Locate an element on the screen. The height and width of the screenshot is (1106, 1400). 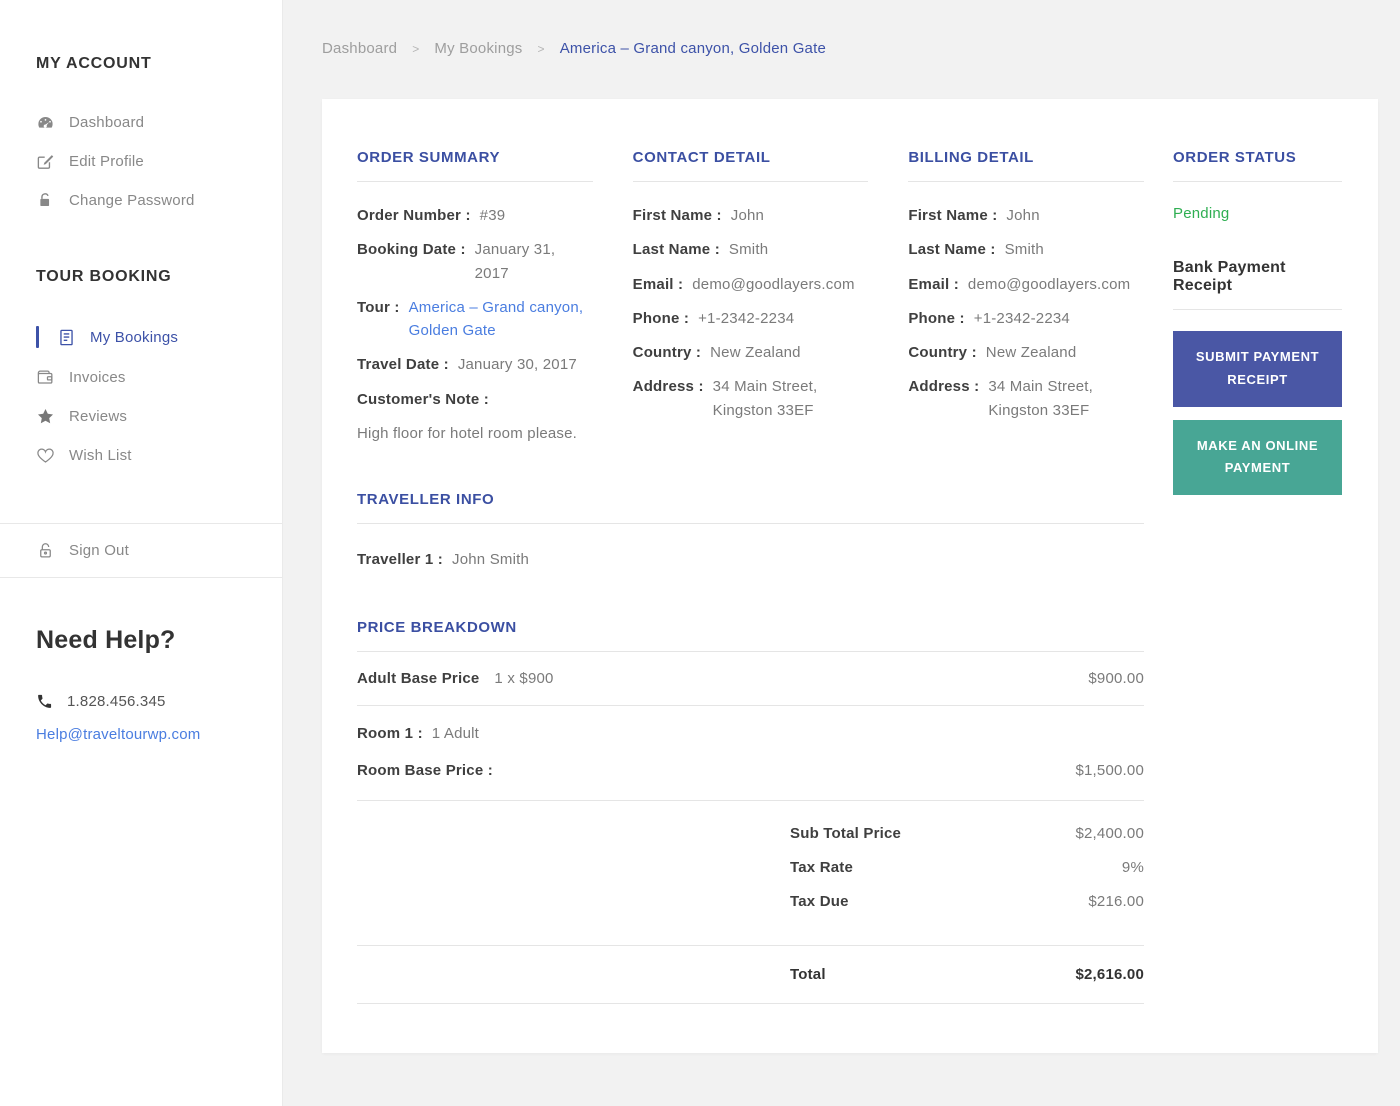
total-label: Total is located at coordinates (808, 974).